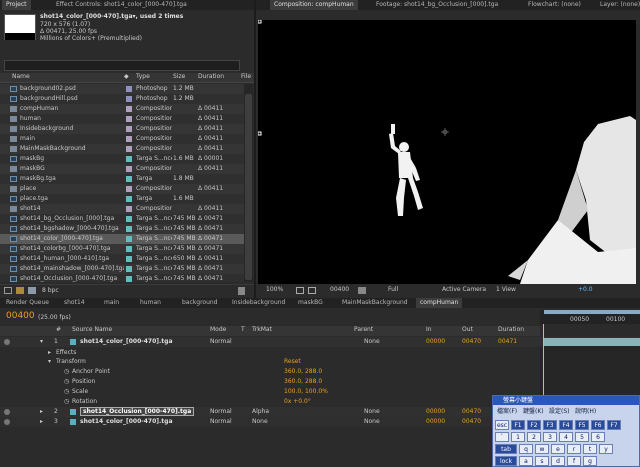 The height and width of the screenshot is (467, 640). I want to click on keyboard-key: f, so click(574, 461).